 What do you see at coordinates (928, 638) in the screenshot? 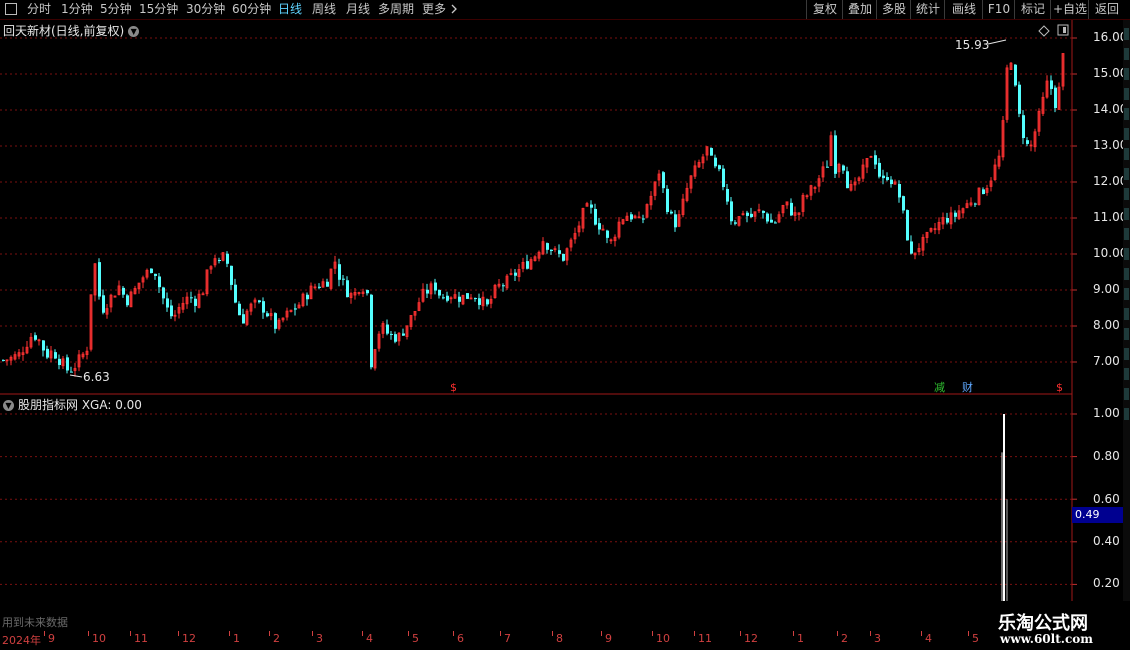
I see `date-label: 4` at bounding box center [928, 638].